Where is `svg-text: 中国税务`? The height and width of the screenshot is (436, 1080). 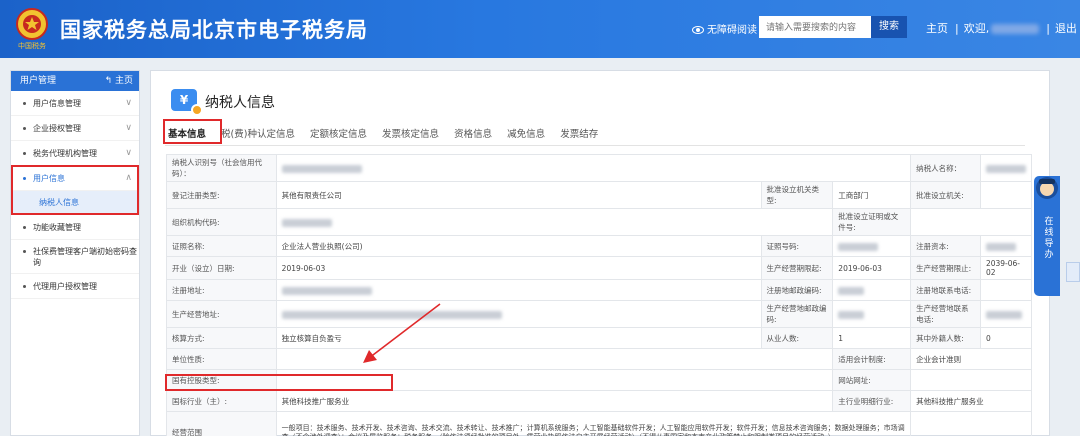 svg-text: 中国税务 is located at coordinates (32, 45).